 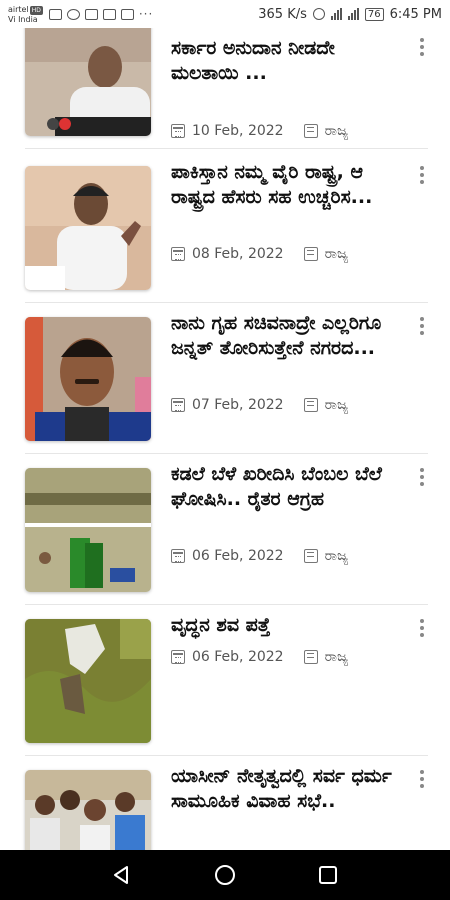 What do you see at coordinates (23, 19) in the screenshot?
I see `carrier-name-2: Vi India` at bounding box center [23, 19].